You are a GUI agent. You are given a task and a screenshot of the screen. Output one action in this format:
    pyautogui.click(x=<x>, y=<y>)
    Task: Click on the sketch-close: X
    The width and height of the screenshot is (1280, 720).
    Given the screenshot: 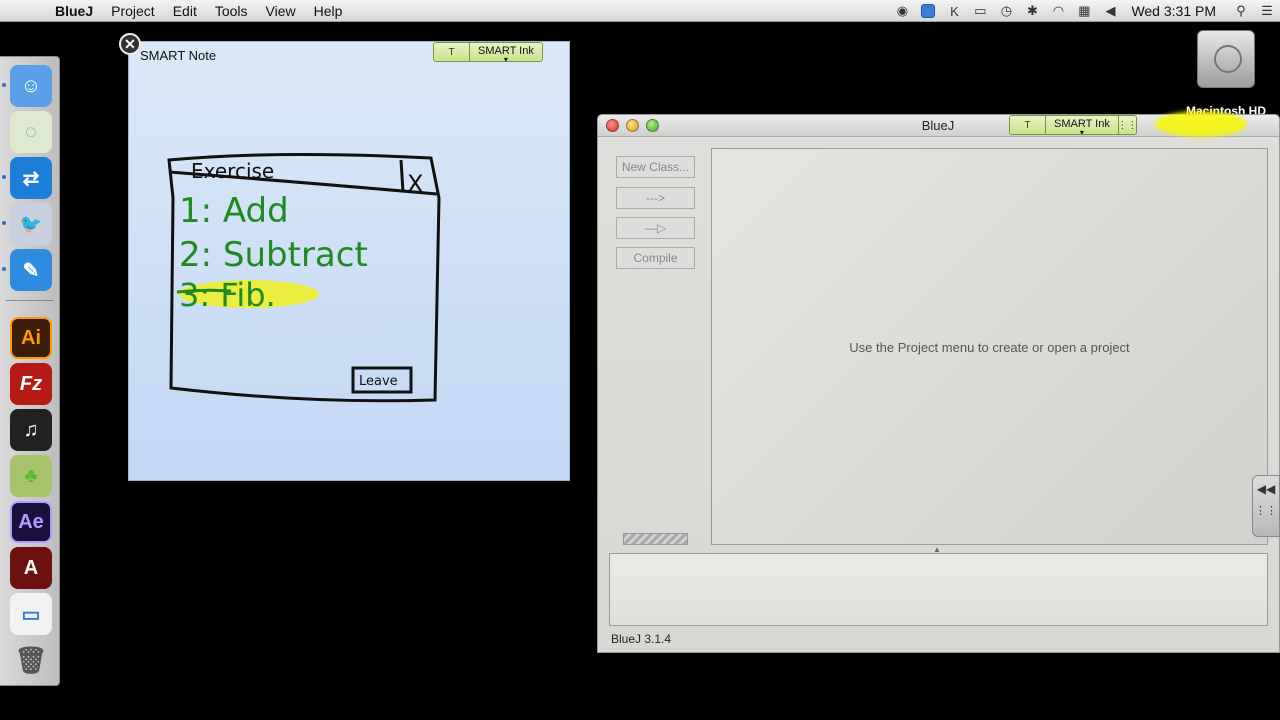 What is the action you would take?
    pyautogui.click(x=415, y=184)
    